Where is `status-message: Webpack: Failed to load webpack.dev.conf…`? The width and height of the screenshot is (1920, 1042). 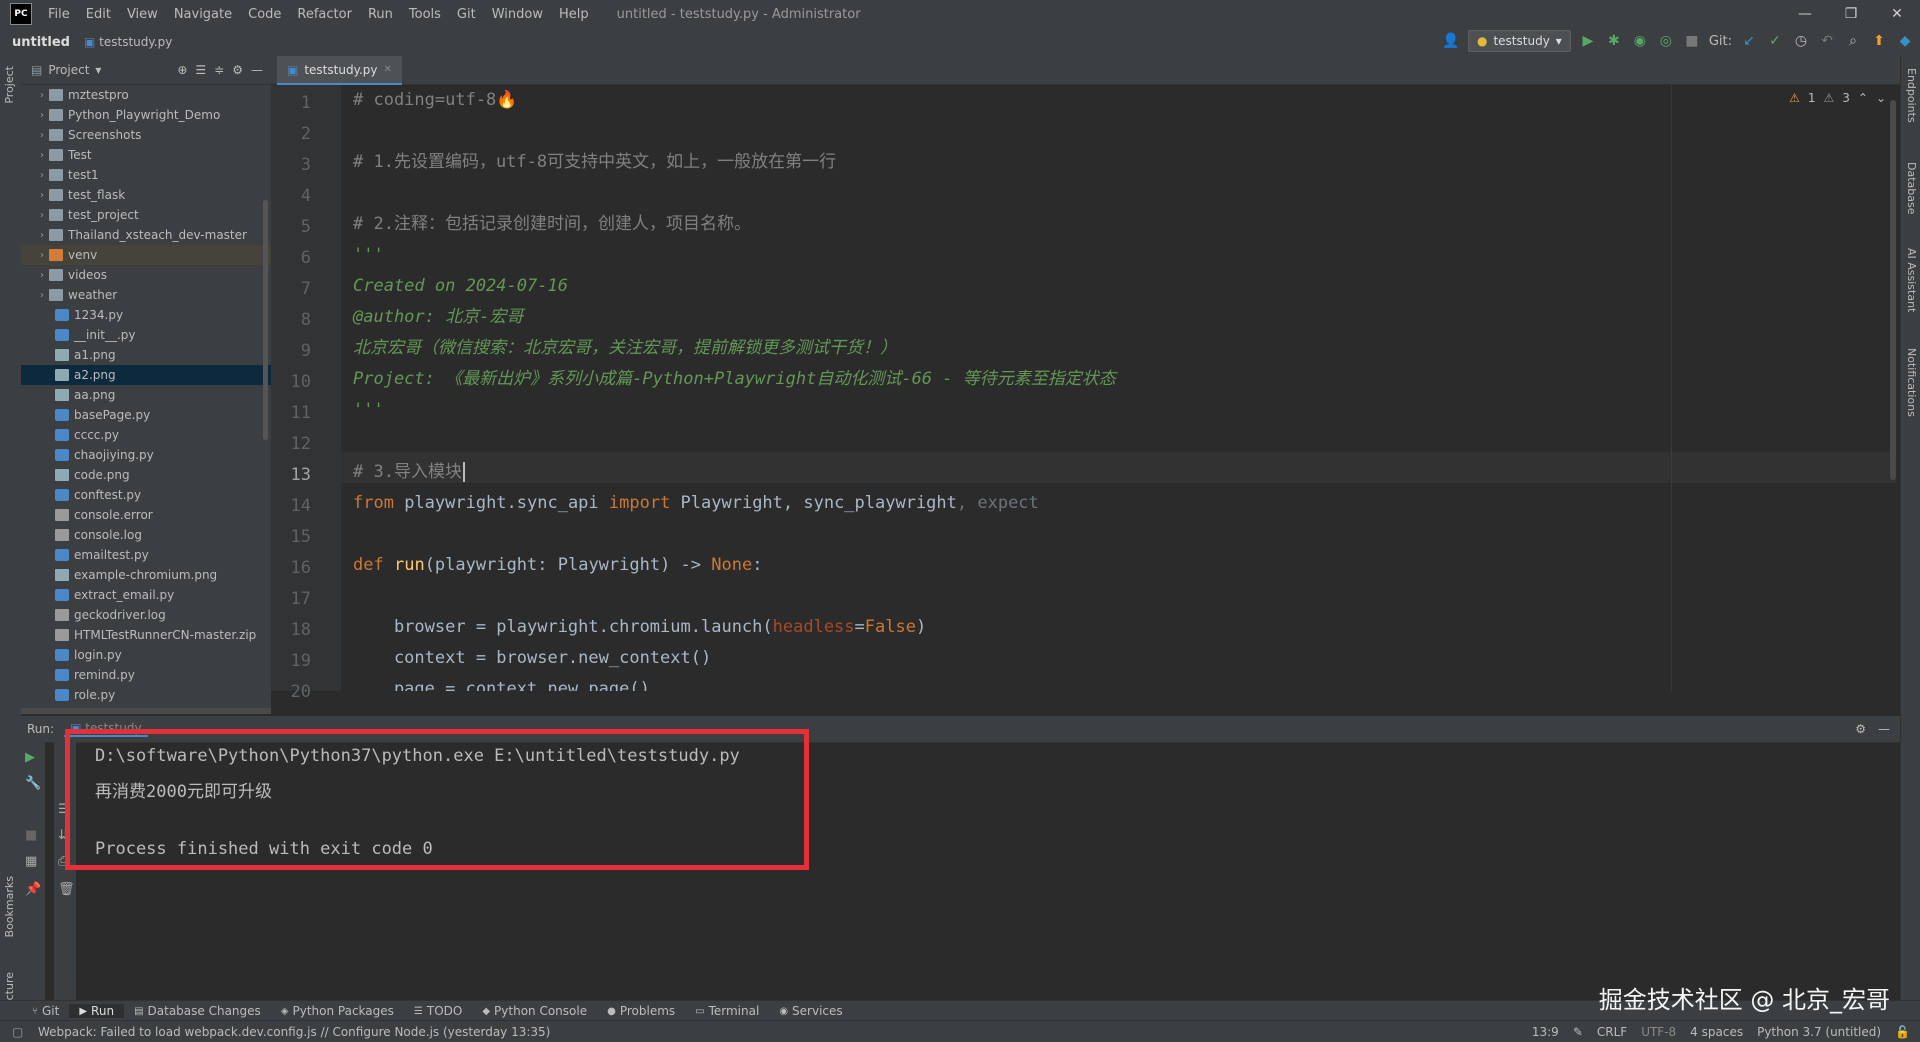
status-message: Webpack: Failed to load webpack.dev.conf… is located at coordinates (294, 1032).